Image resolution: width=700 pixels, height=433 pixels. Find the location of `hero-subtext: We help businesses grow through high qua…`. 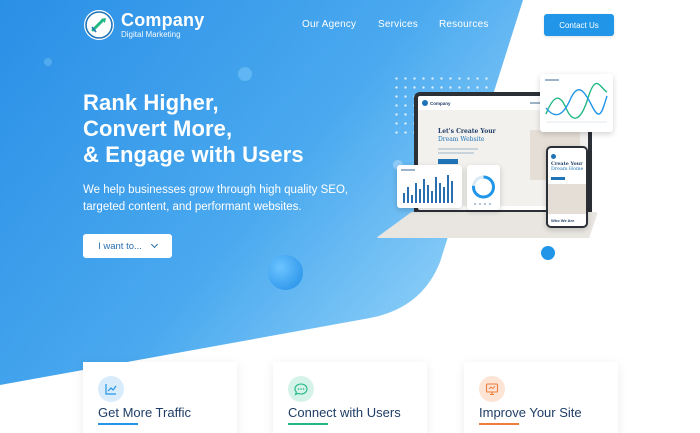

hero-subtext: We help businesses grow through high qua… is located at coordinates (216, 198).